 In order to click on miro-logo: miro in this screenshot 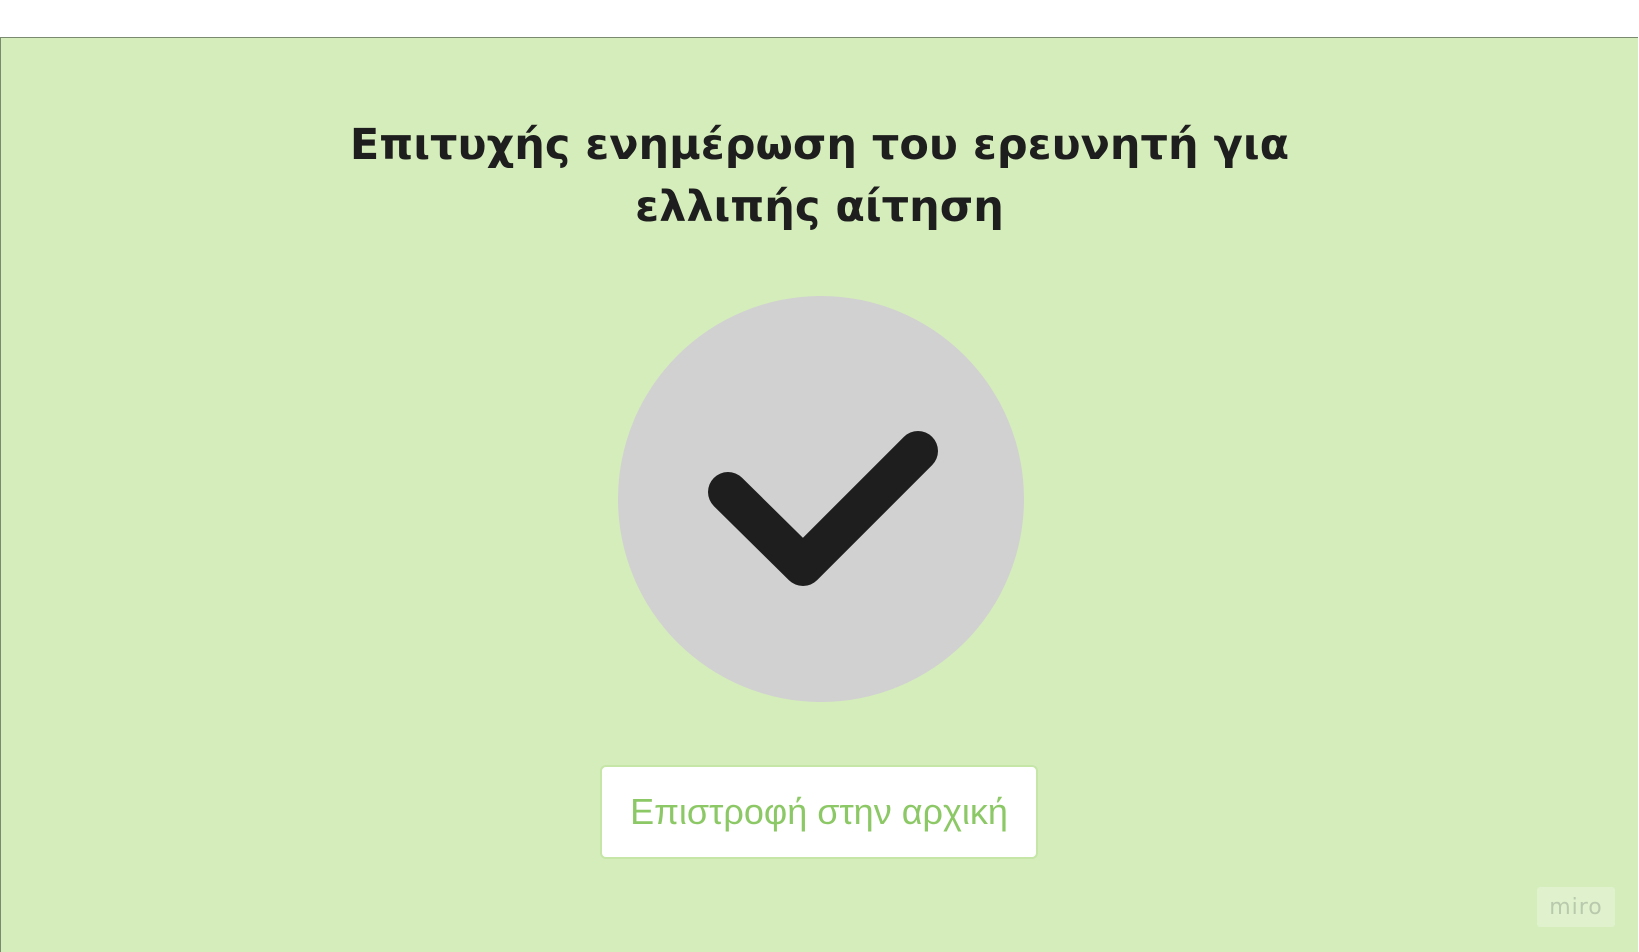, I will do `click(1576, 907)`.